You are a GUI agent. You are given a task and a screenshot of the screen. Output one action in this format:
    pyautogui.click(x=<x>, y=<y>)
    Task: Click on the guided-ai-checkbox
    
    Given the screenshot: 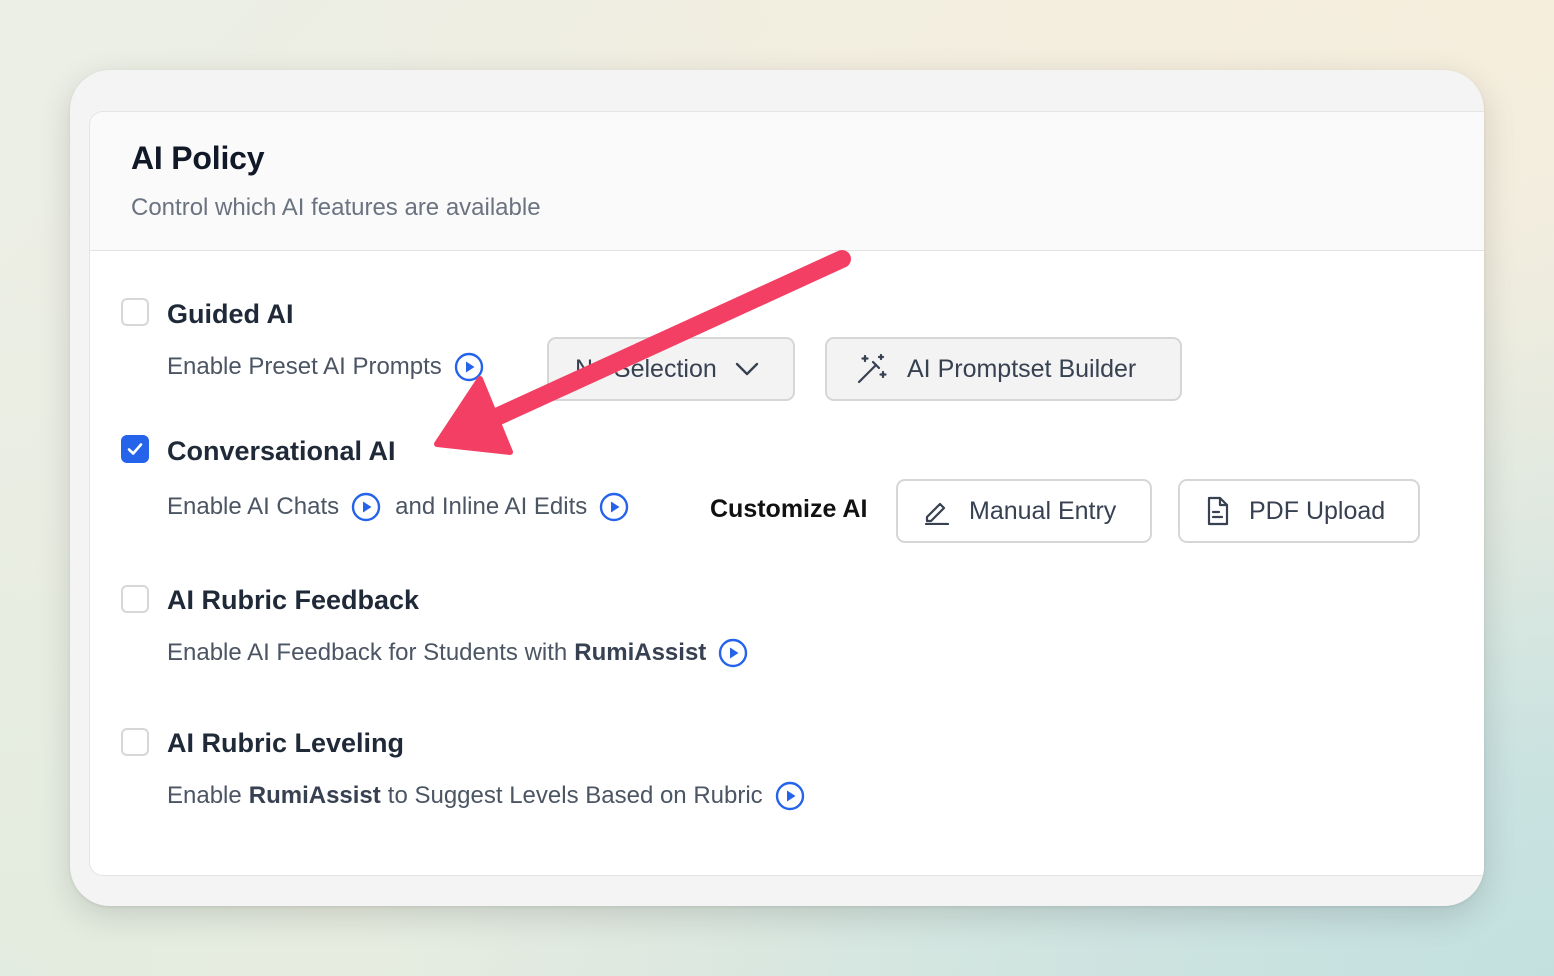 What is the action you would take?
    pyautogui.click(x=135, y=312)
    